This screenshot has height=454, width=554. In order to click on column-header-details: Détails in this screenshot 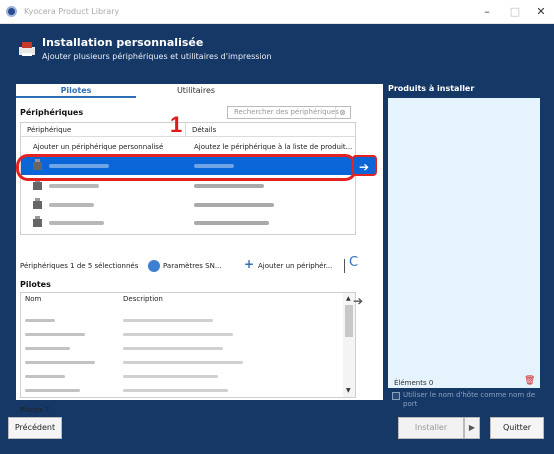, I will do `click(270, 130)`.